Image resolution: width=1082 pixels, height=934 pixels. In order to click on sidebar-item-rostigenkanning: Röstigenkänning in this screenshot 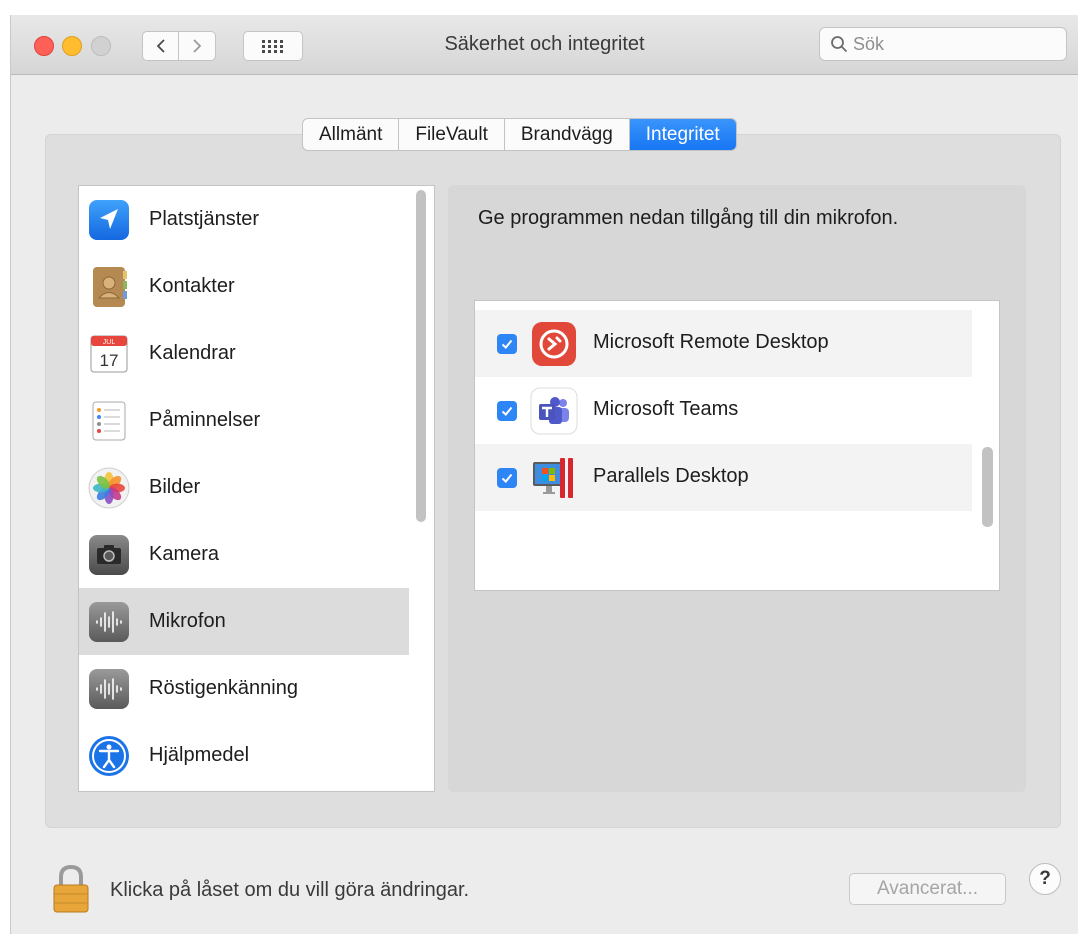, I will do `click(244, 688)`.